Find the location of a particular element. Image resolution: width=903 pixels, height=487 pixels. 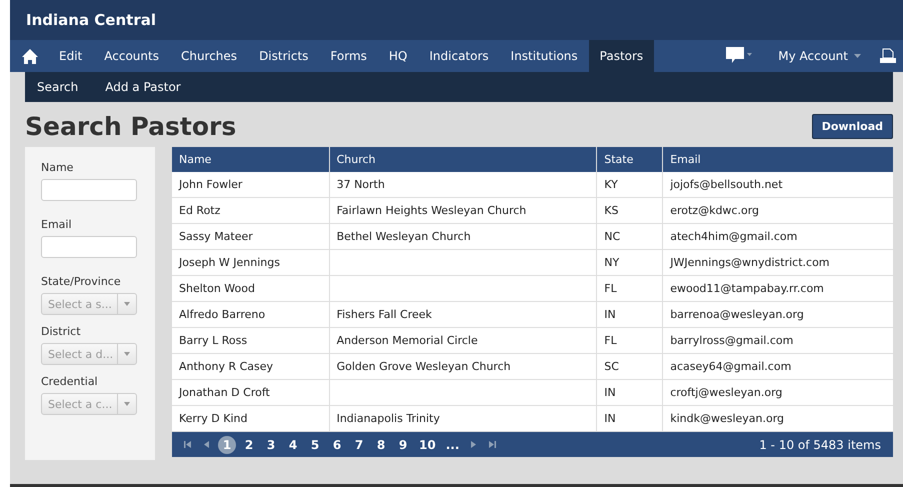

page-button: 8 is located at coordinates (381, 445).